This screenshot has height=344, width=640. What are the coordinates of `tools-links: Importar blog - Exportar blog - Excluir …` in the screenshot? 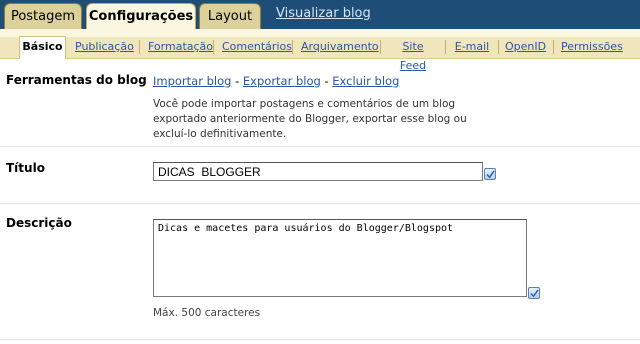 It's located at (276, 81).